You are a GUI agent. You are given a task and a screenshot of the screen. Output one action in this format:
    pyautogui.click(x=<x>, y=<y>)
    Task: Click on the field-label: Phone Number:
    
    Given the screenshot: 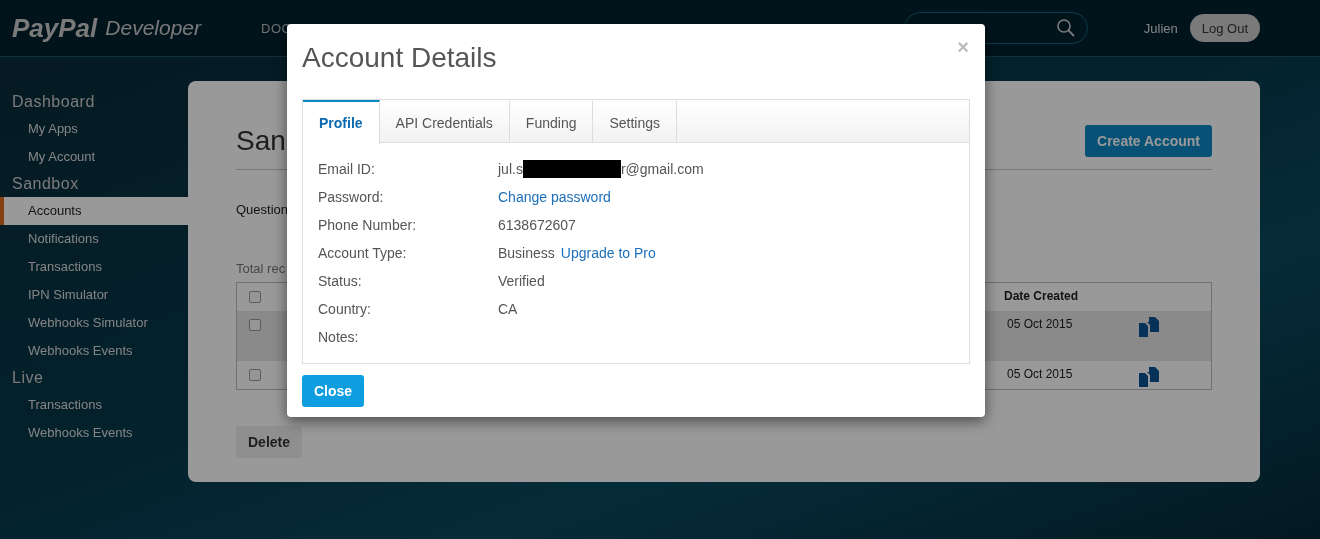 What is the action you would take?
    pyautogui.click(x=368, y=225)
    